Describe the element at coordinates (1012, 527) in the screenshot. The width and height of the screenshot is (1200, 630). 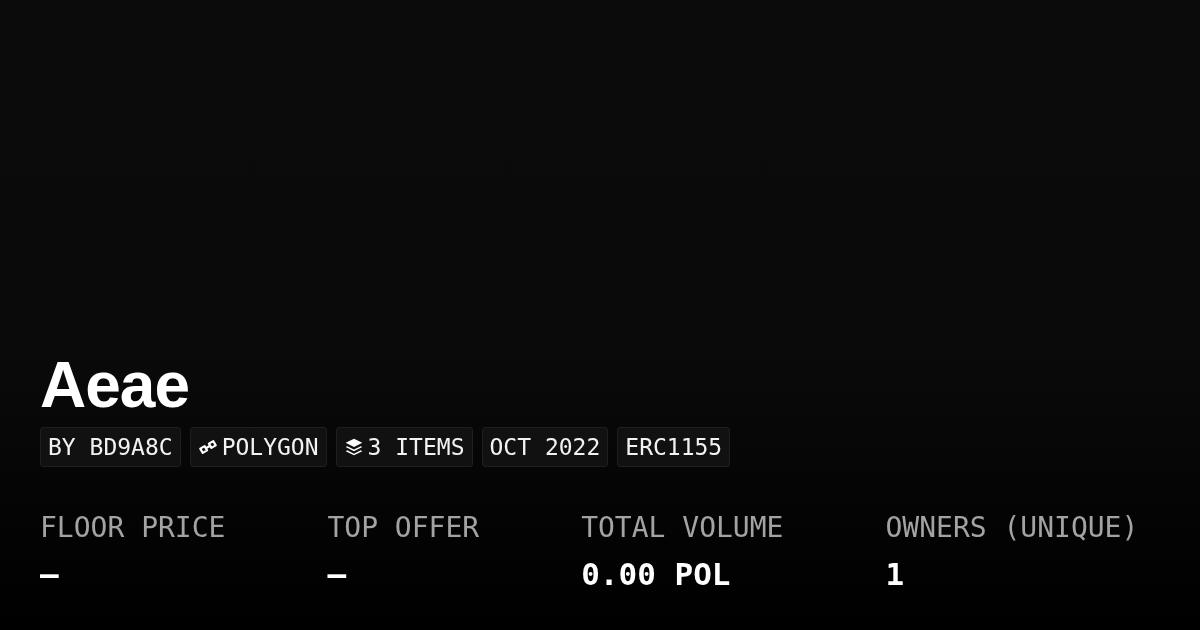
I see `stat-label: OWNERS (UNIQUE)` at that location.